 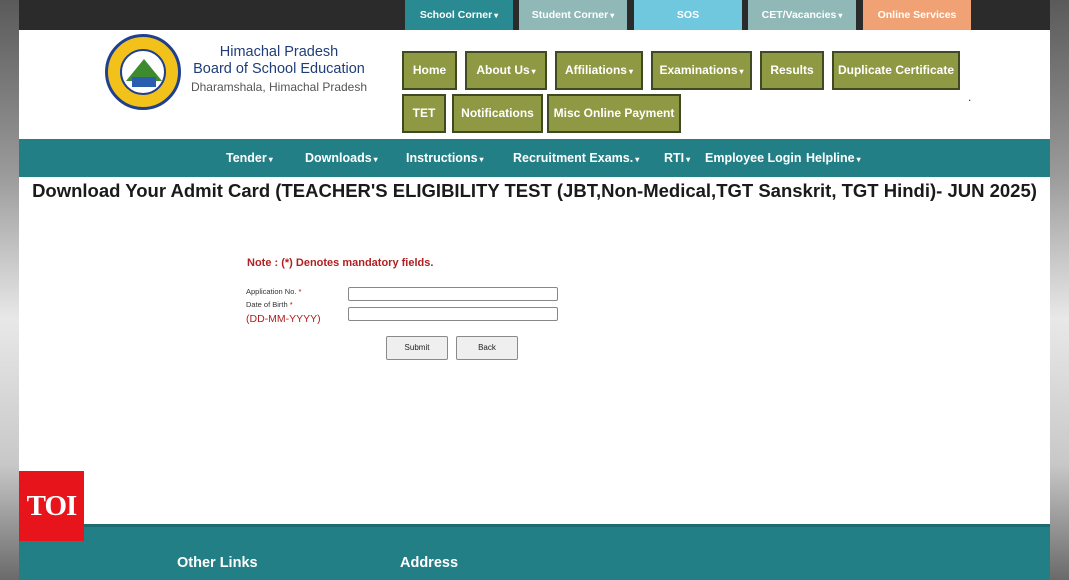 What do you see at coordinates (283, 319) in the screenshot?
I see `dob-format-hint: (DD-MM-YYYY)` at bounding box center [283, 319].